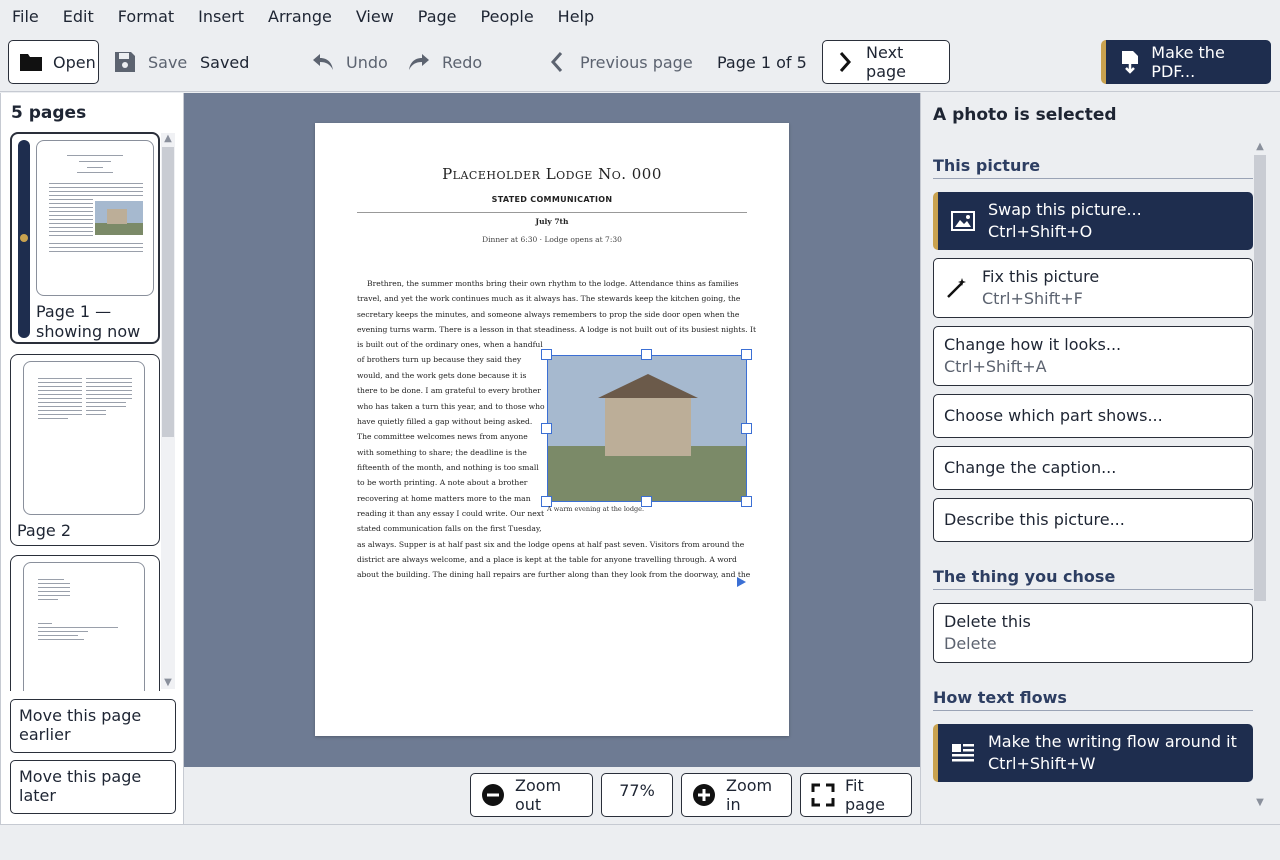  I want to click on delete-label: Delete this, so click(987, 621).